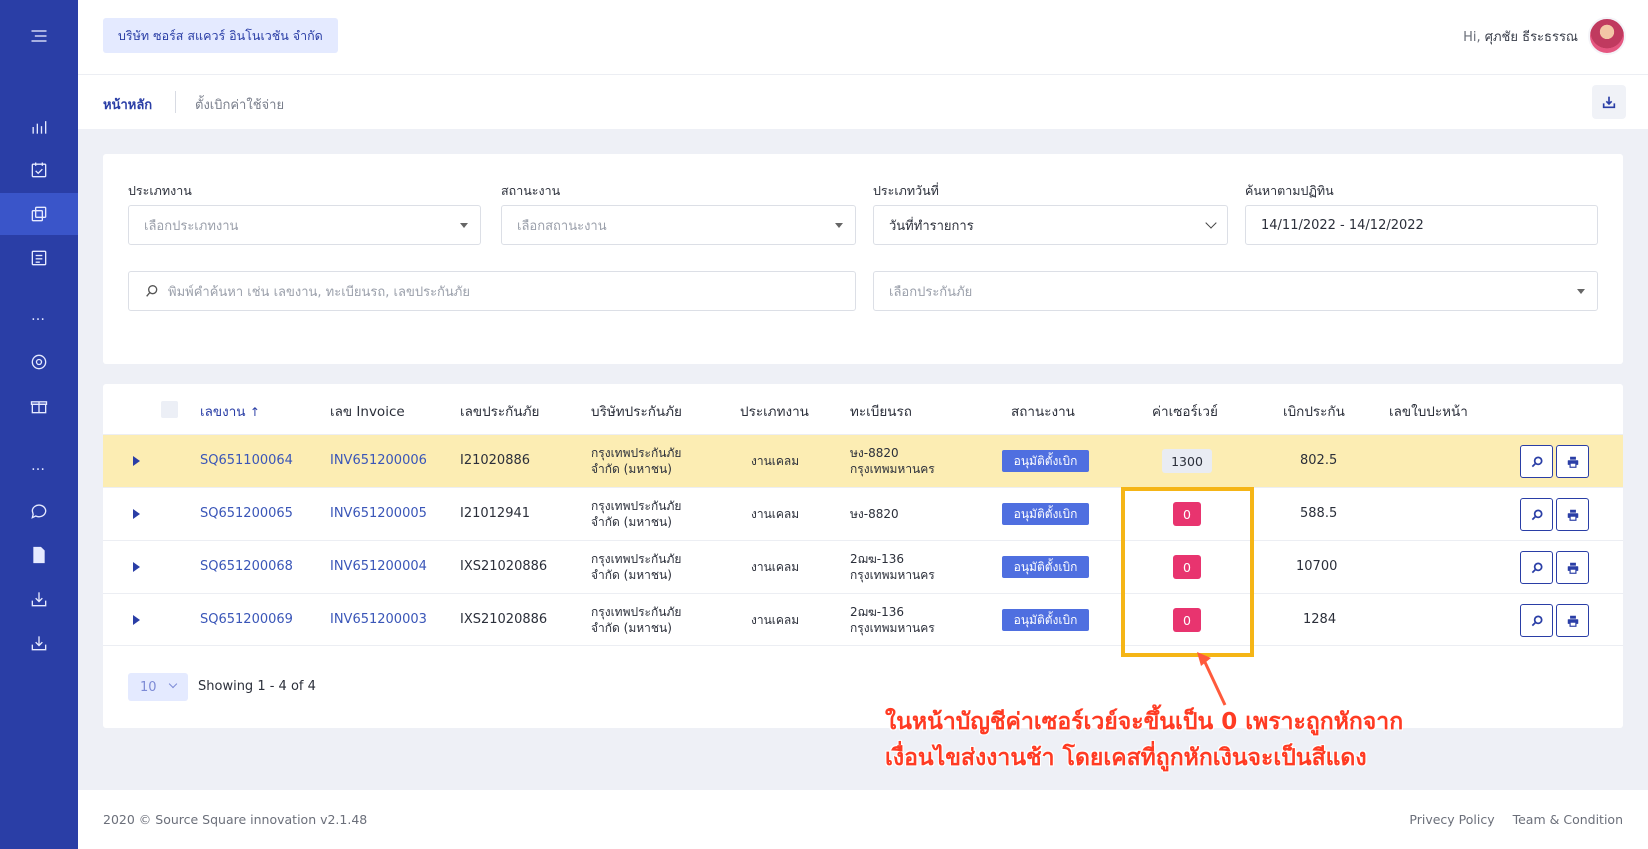  What do you see at coordinates (378, 566) in the screenshot?
I see `invoice-link: INV651200004` at bounding box center [378, 566].